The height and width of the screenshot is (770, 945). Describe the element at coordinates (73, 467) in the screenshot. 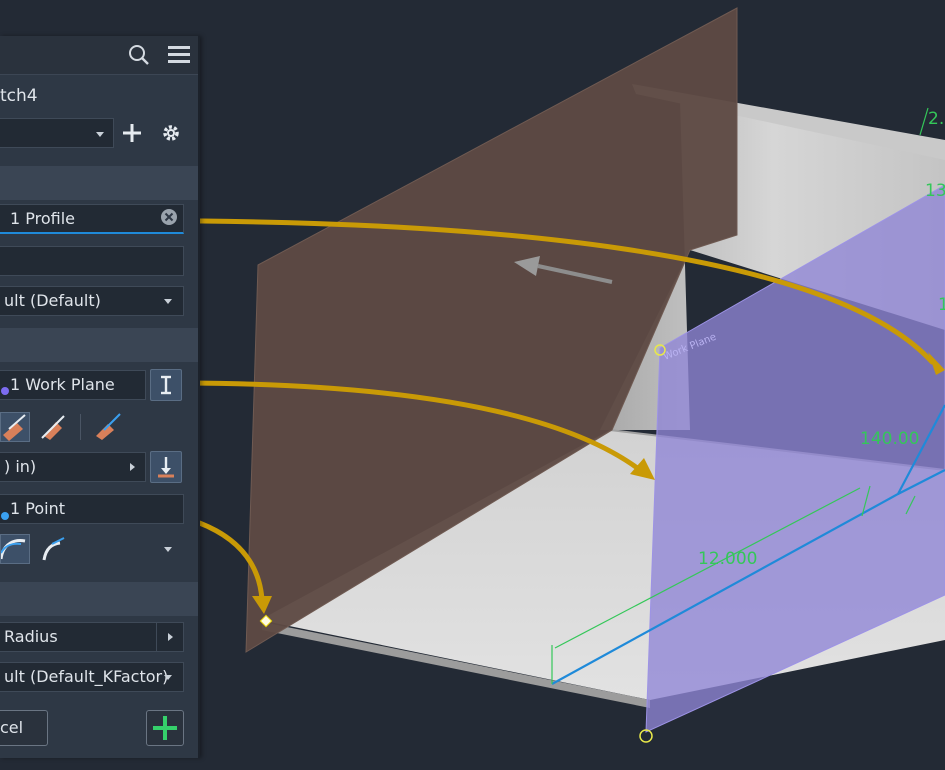

I see `distance-input: ) in)` at that location.